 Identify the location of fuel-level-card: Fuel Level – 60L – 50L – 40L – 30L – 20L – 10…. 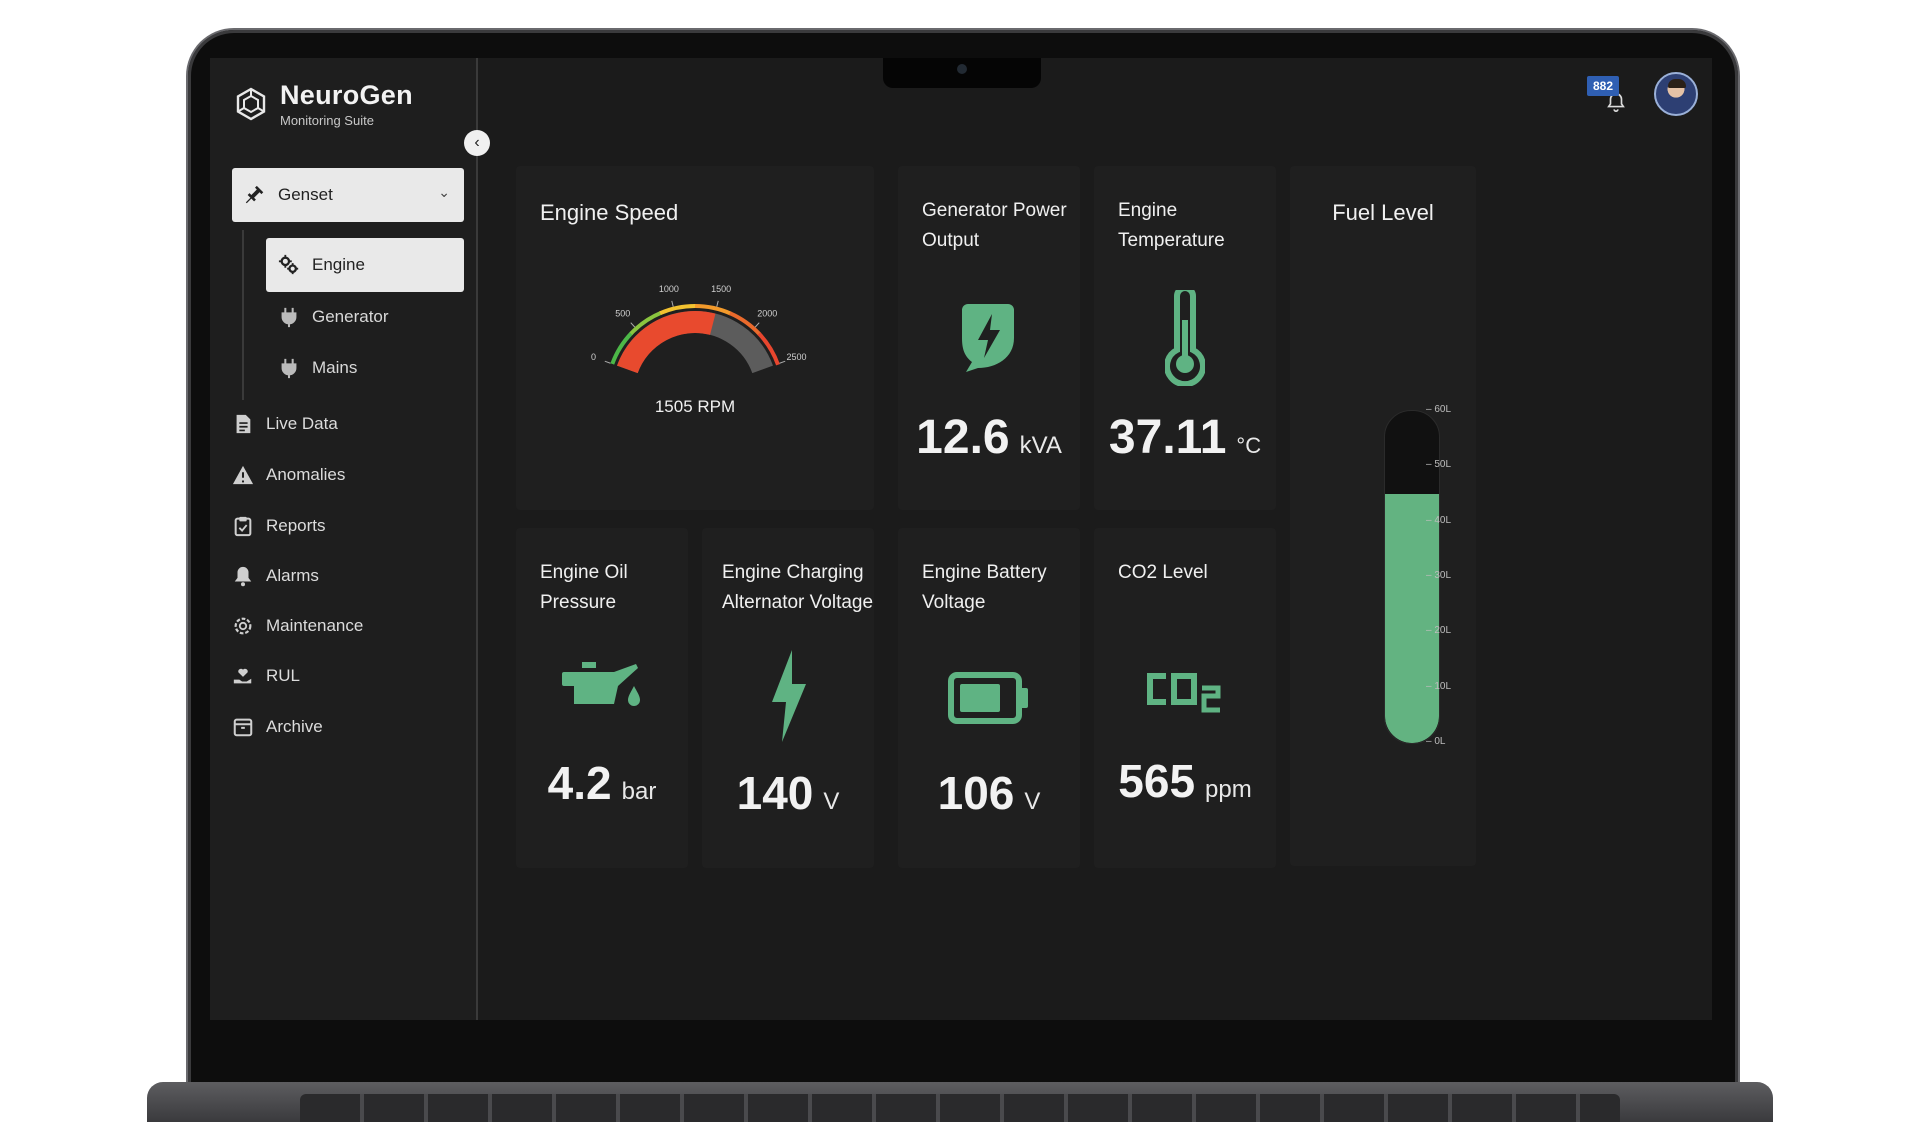
(1383, 516).